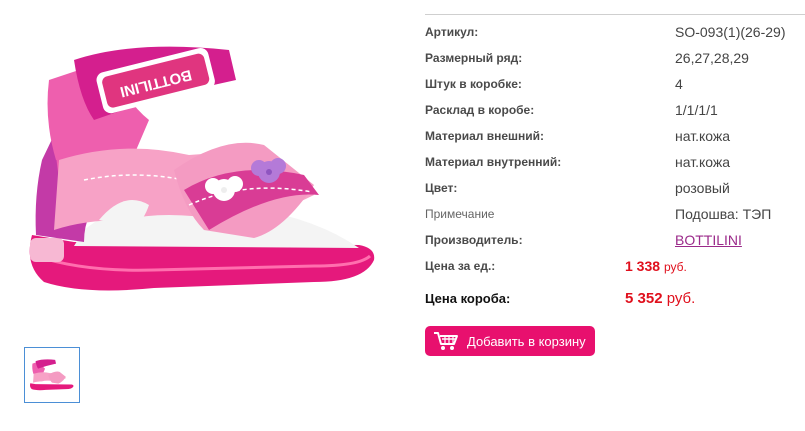 This screenshot has height=431, width=805. I want to click on spec-row-sizes: Размерный ряд: 26,27,28,29, so click(615, 60).